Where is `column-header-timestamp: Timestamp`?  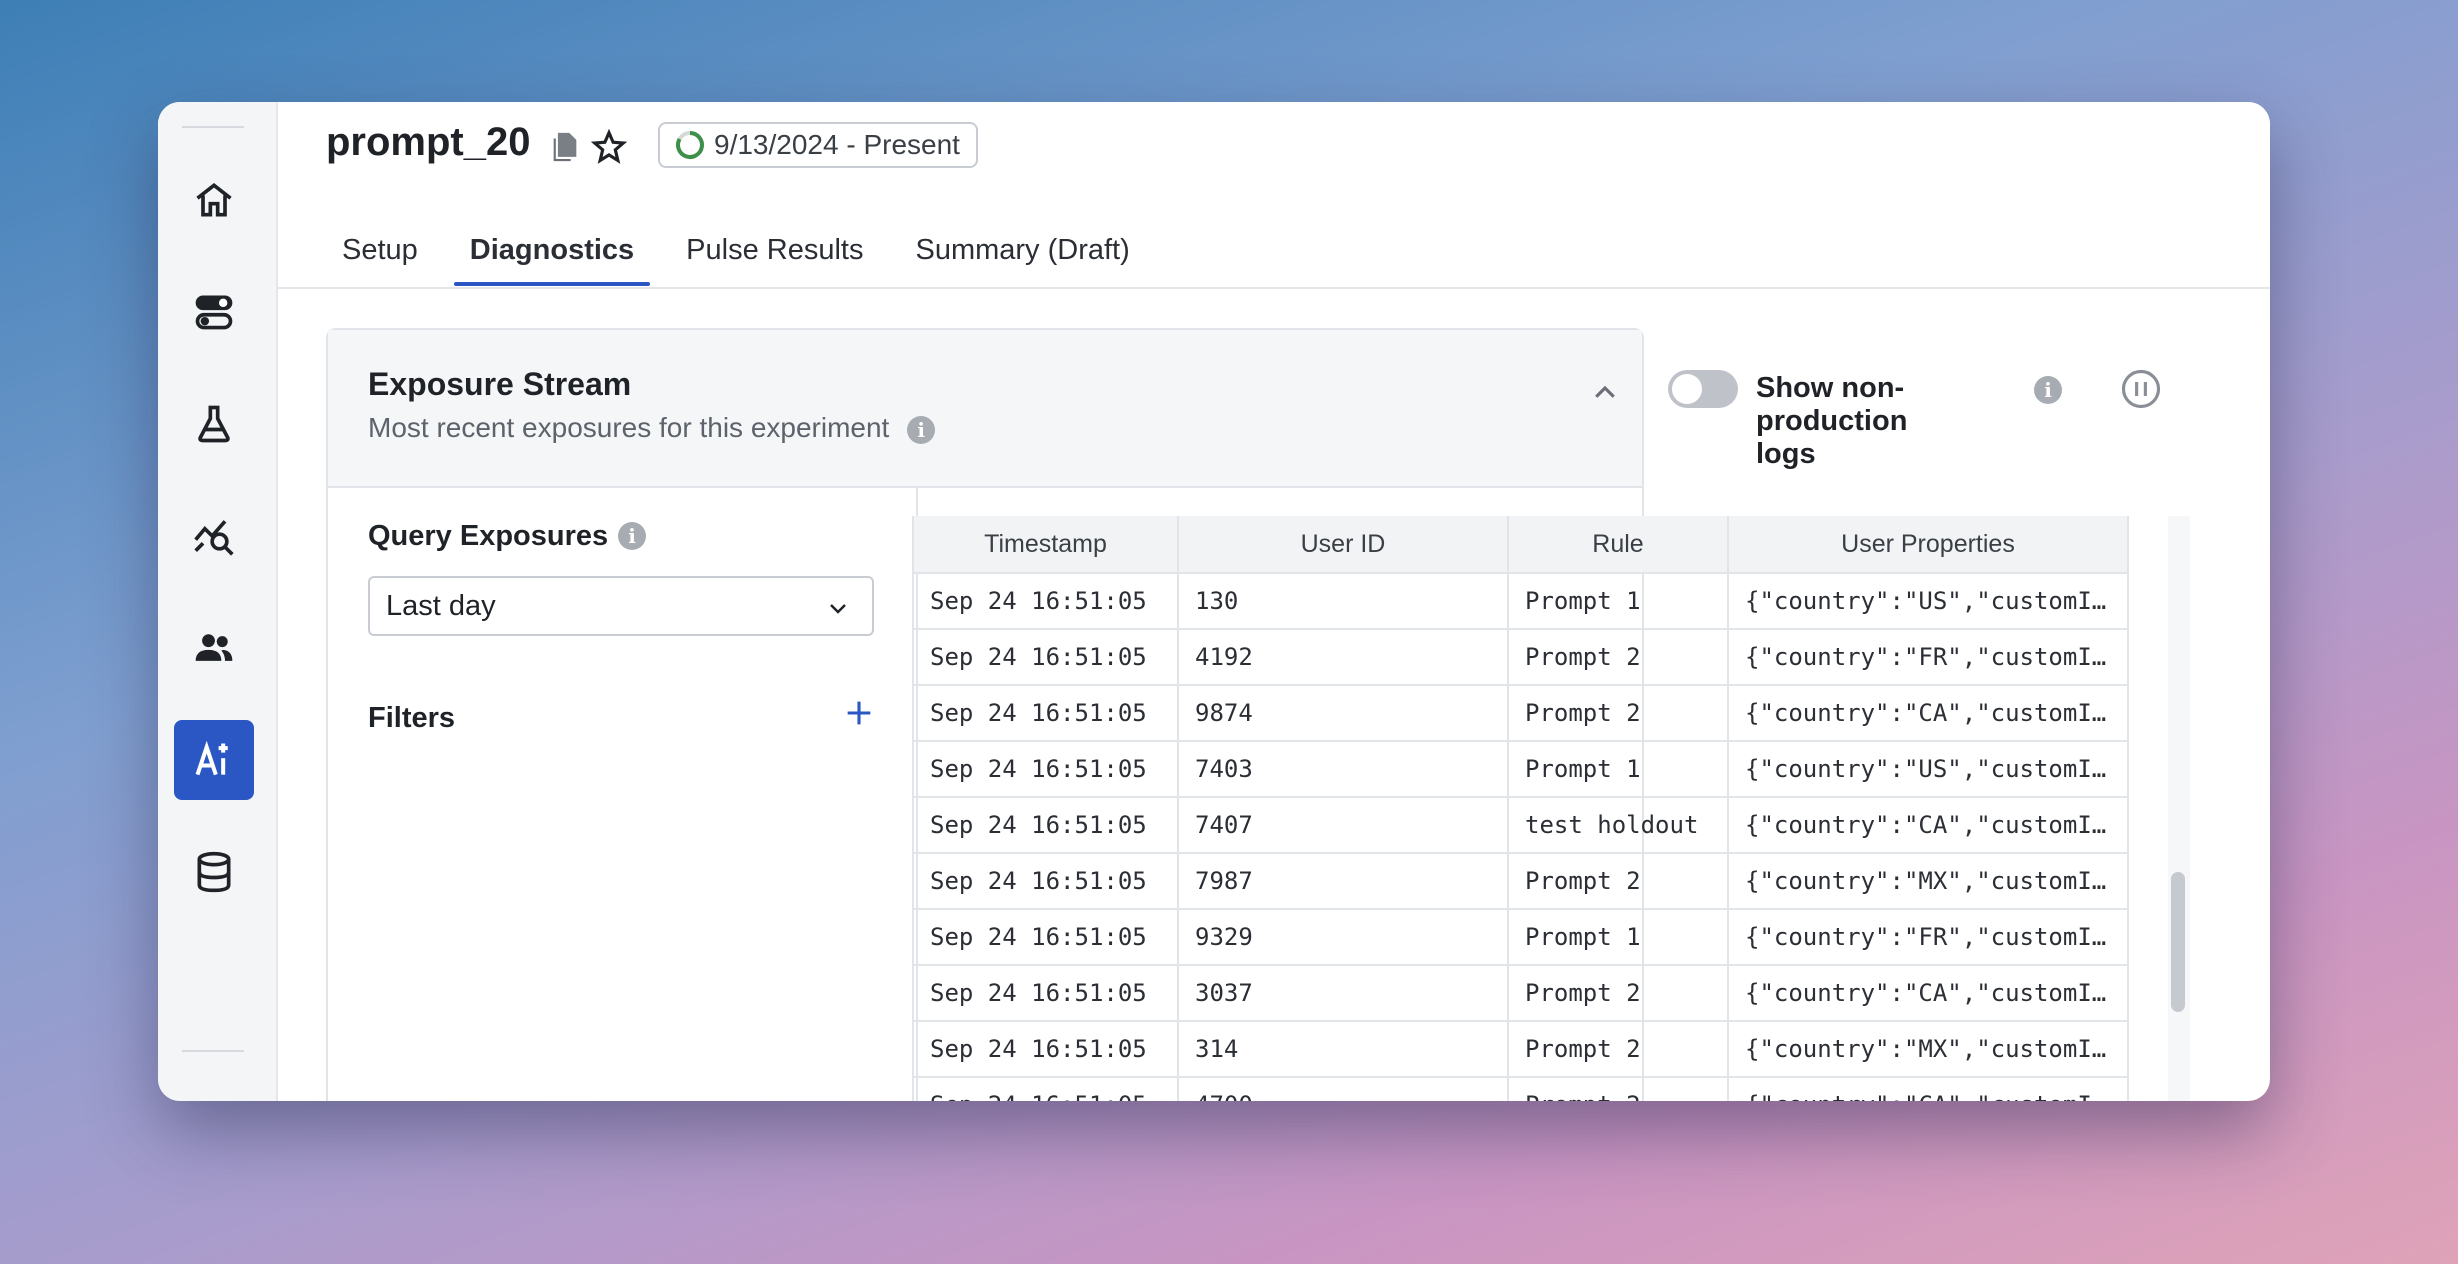
column-header-timestamp: Timestamp is located at coordinates (1046, 545).